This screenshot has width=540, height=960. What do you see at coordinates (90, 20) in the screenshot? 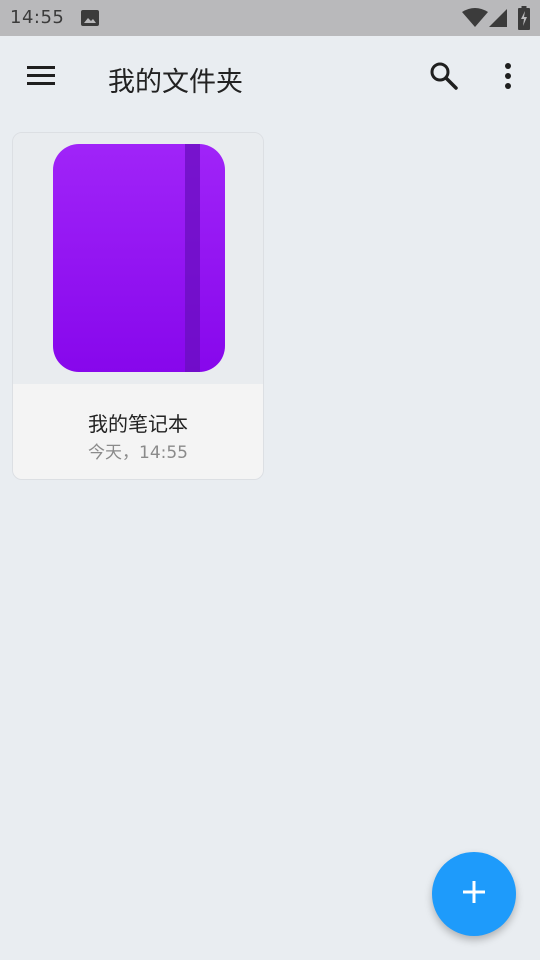
I see `image-notification-icon` at bounding box center [90, 20].